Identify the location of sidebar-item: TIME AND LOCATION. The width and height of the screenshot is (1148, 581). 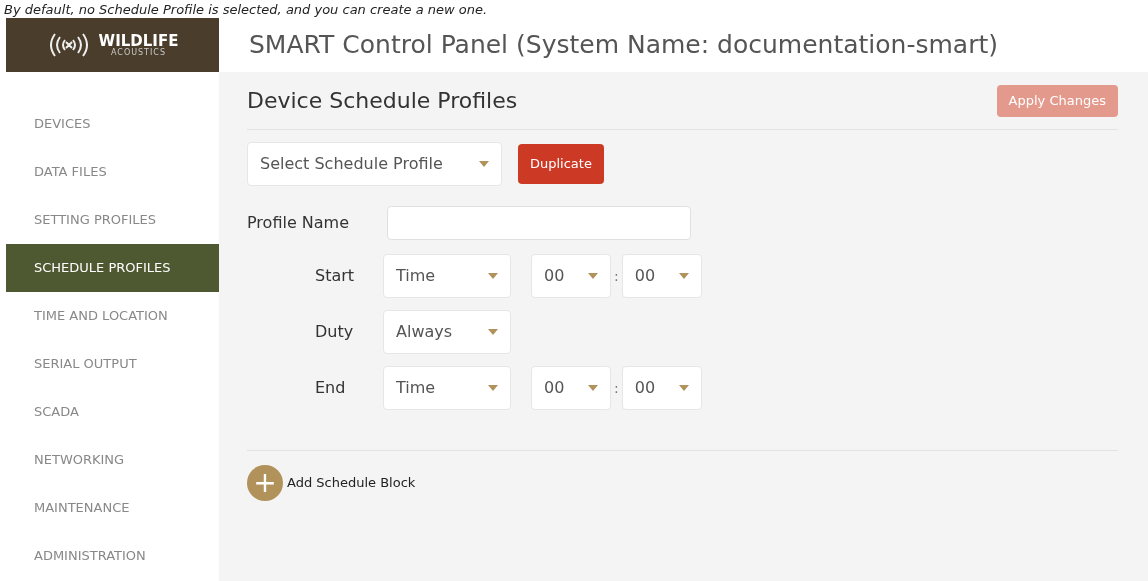
(112, 316).